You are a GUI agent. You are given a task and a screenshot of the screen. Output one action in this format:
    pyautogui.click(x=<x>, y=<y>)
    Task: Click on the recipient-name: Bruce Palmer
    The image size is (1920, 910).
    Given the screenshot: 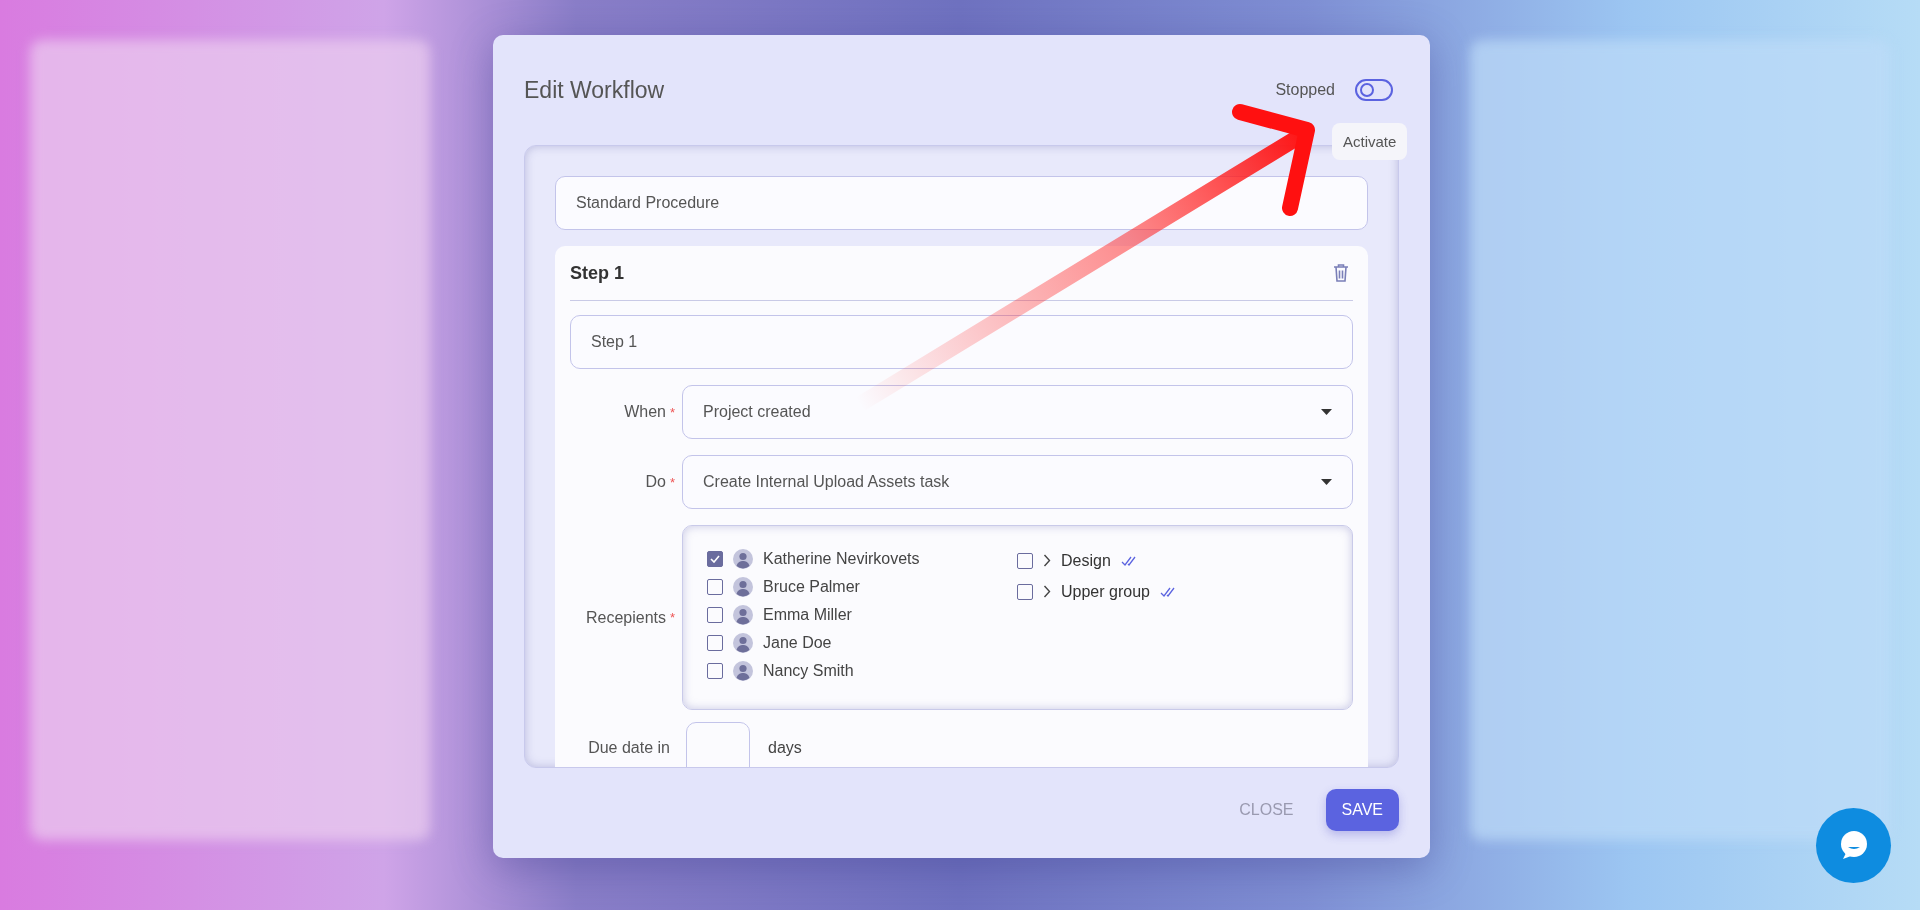 What is the action you would take?
    pyautogui.click(x=811, y=587)
    